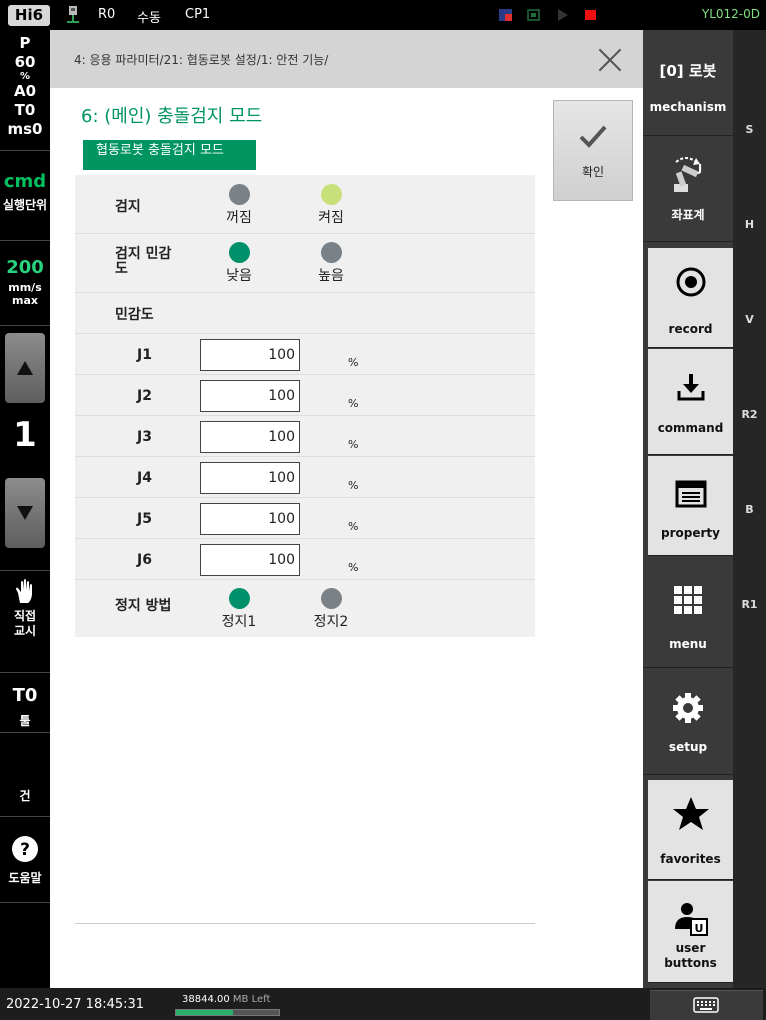 Image resolution: width=766 pixels, height=1020 pixels. Describe the element at coordinates (688, 189) in the screenshot. I see `nav-coordinate: J 좌표계` at that location.